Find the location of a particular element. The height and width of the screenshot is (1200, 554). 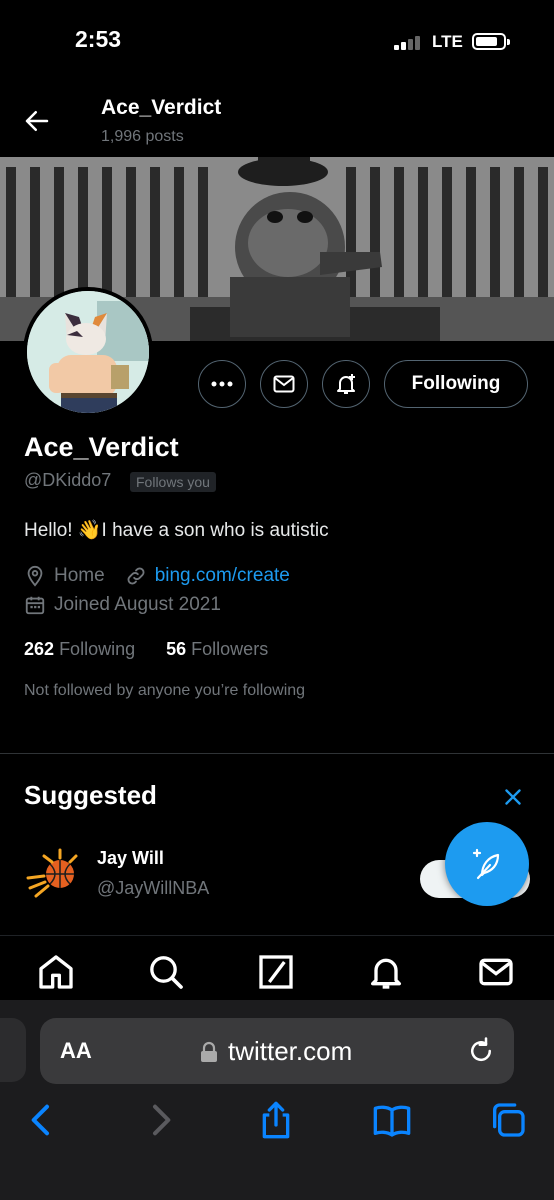

location-text: Home is located at coordinates (79, 575).